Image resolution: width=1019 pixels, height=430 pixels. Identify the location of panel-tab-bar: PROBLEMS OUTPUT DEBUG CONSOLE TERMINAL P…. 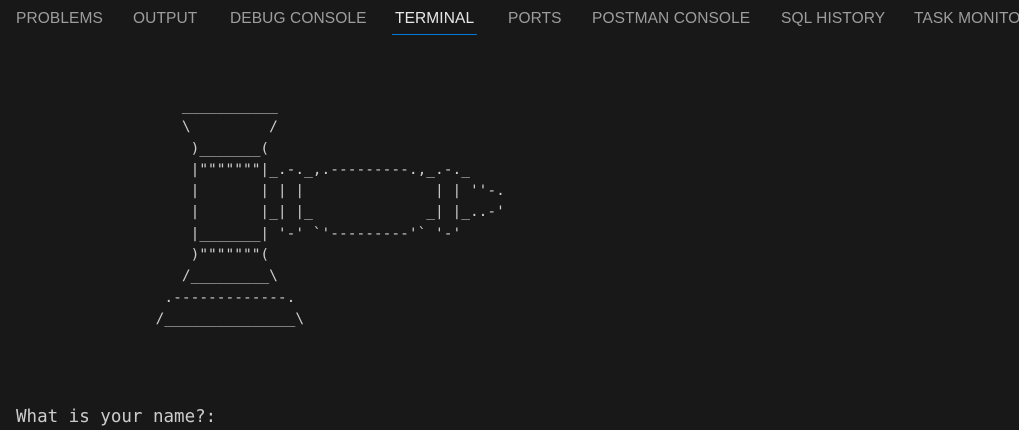
(509, 19).